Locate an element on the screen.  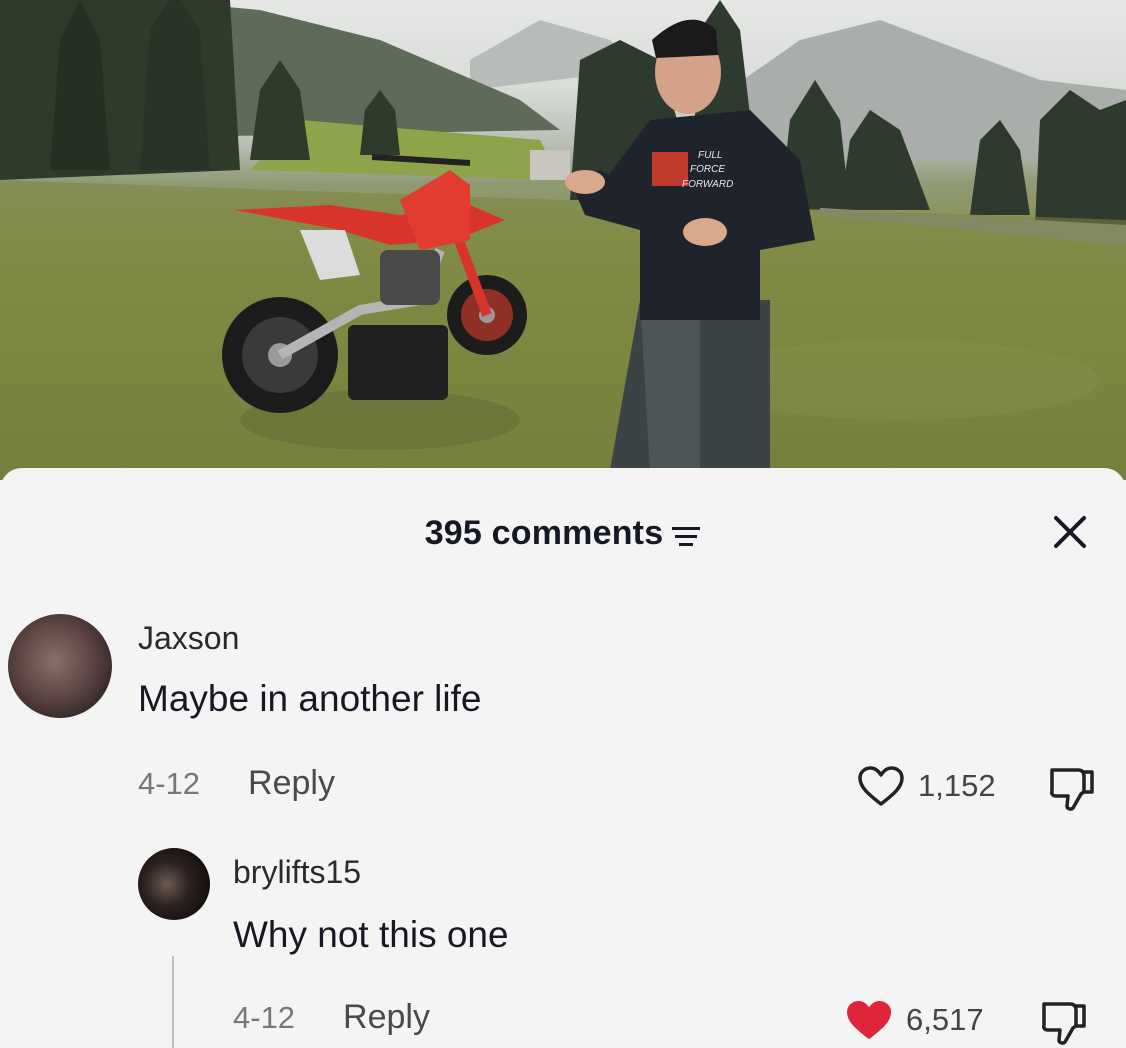
bike-stand is located at coordinates (398, 362).